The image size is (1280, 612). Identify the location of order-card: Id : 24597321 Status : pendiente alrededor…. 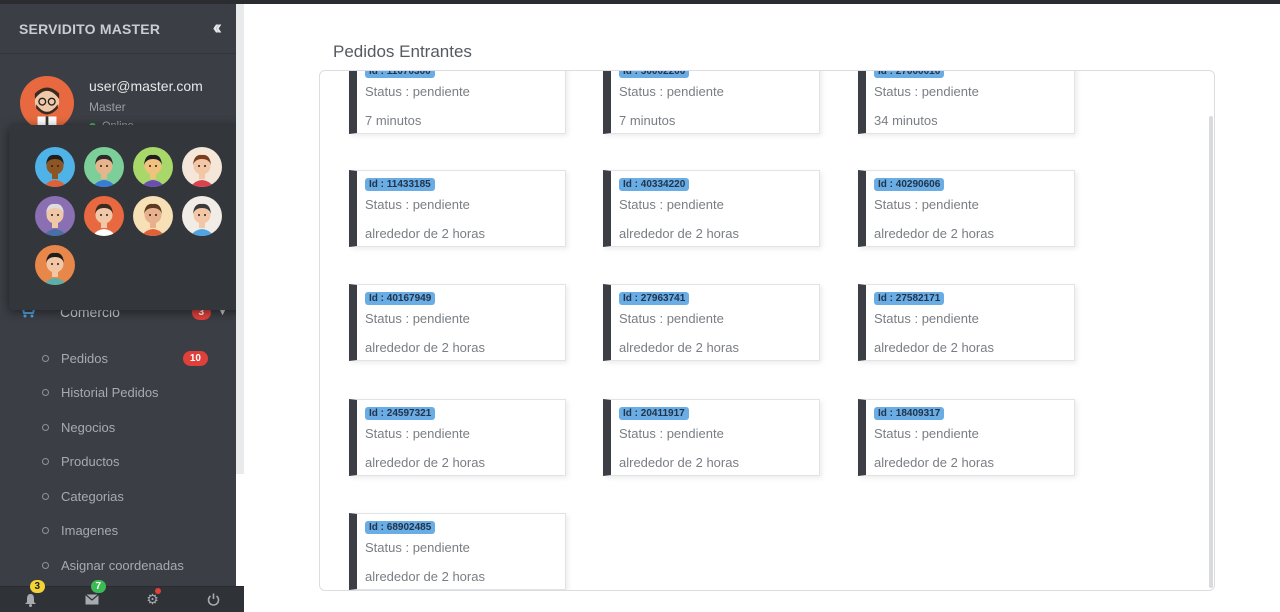
(457, 437).